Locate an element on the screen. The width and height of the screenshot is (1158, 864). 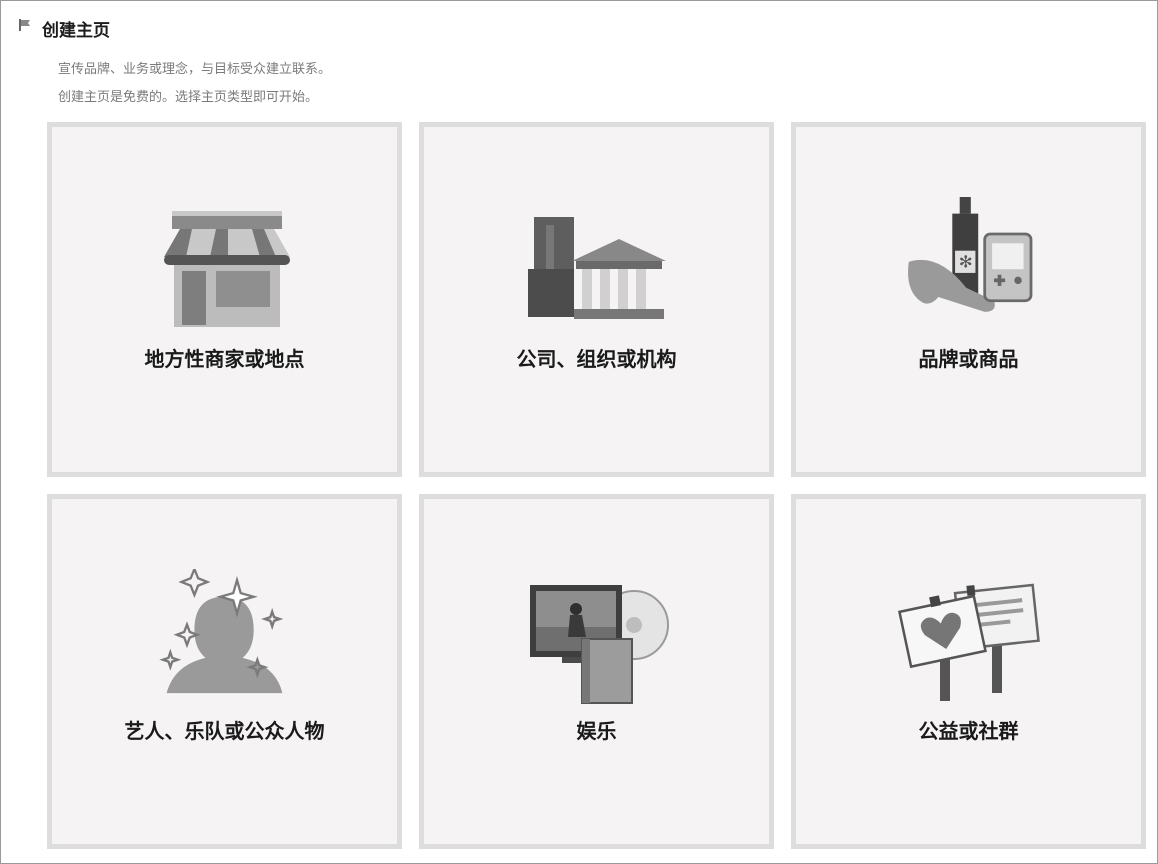
description-line-2: 创建主页是免费的。选择主页类型即可开始。 is located at coordinates (188, 97).